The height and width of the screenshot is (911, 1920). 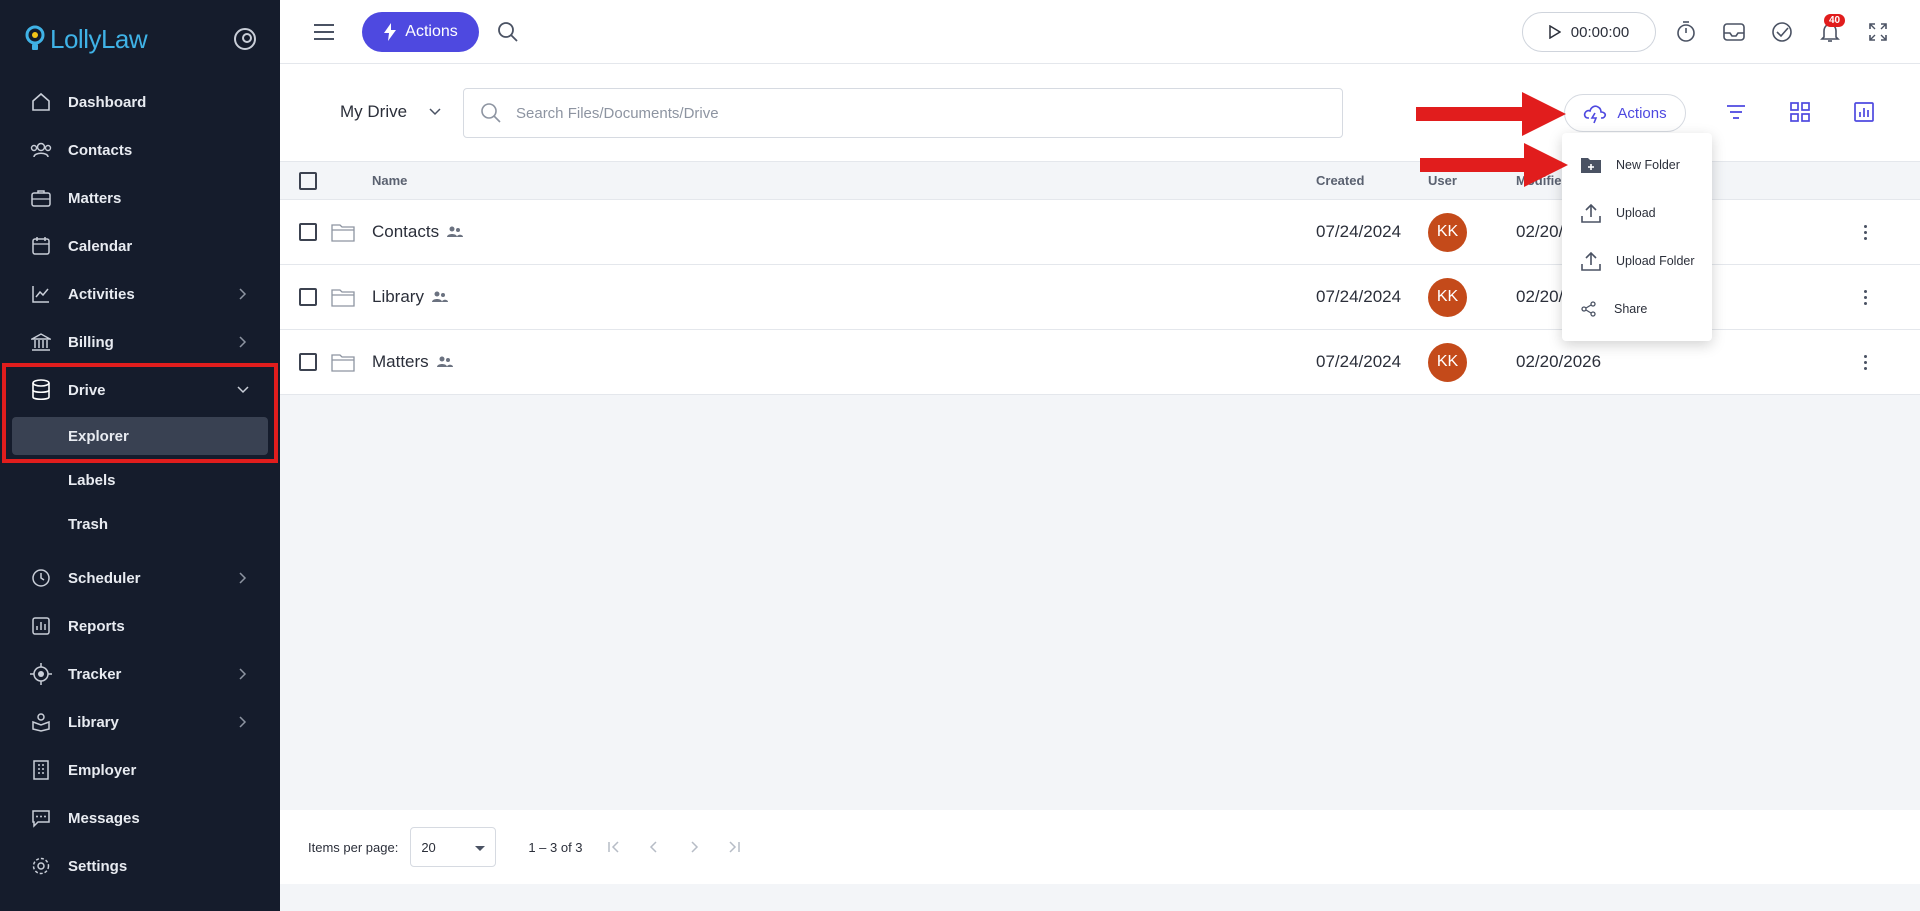 What do you see at coordinates (1100, 847) in the screenshot?
I see `paginator: Items per page: 20 1 – 3 of 3` at bounding box center [1100, 847].